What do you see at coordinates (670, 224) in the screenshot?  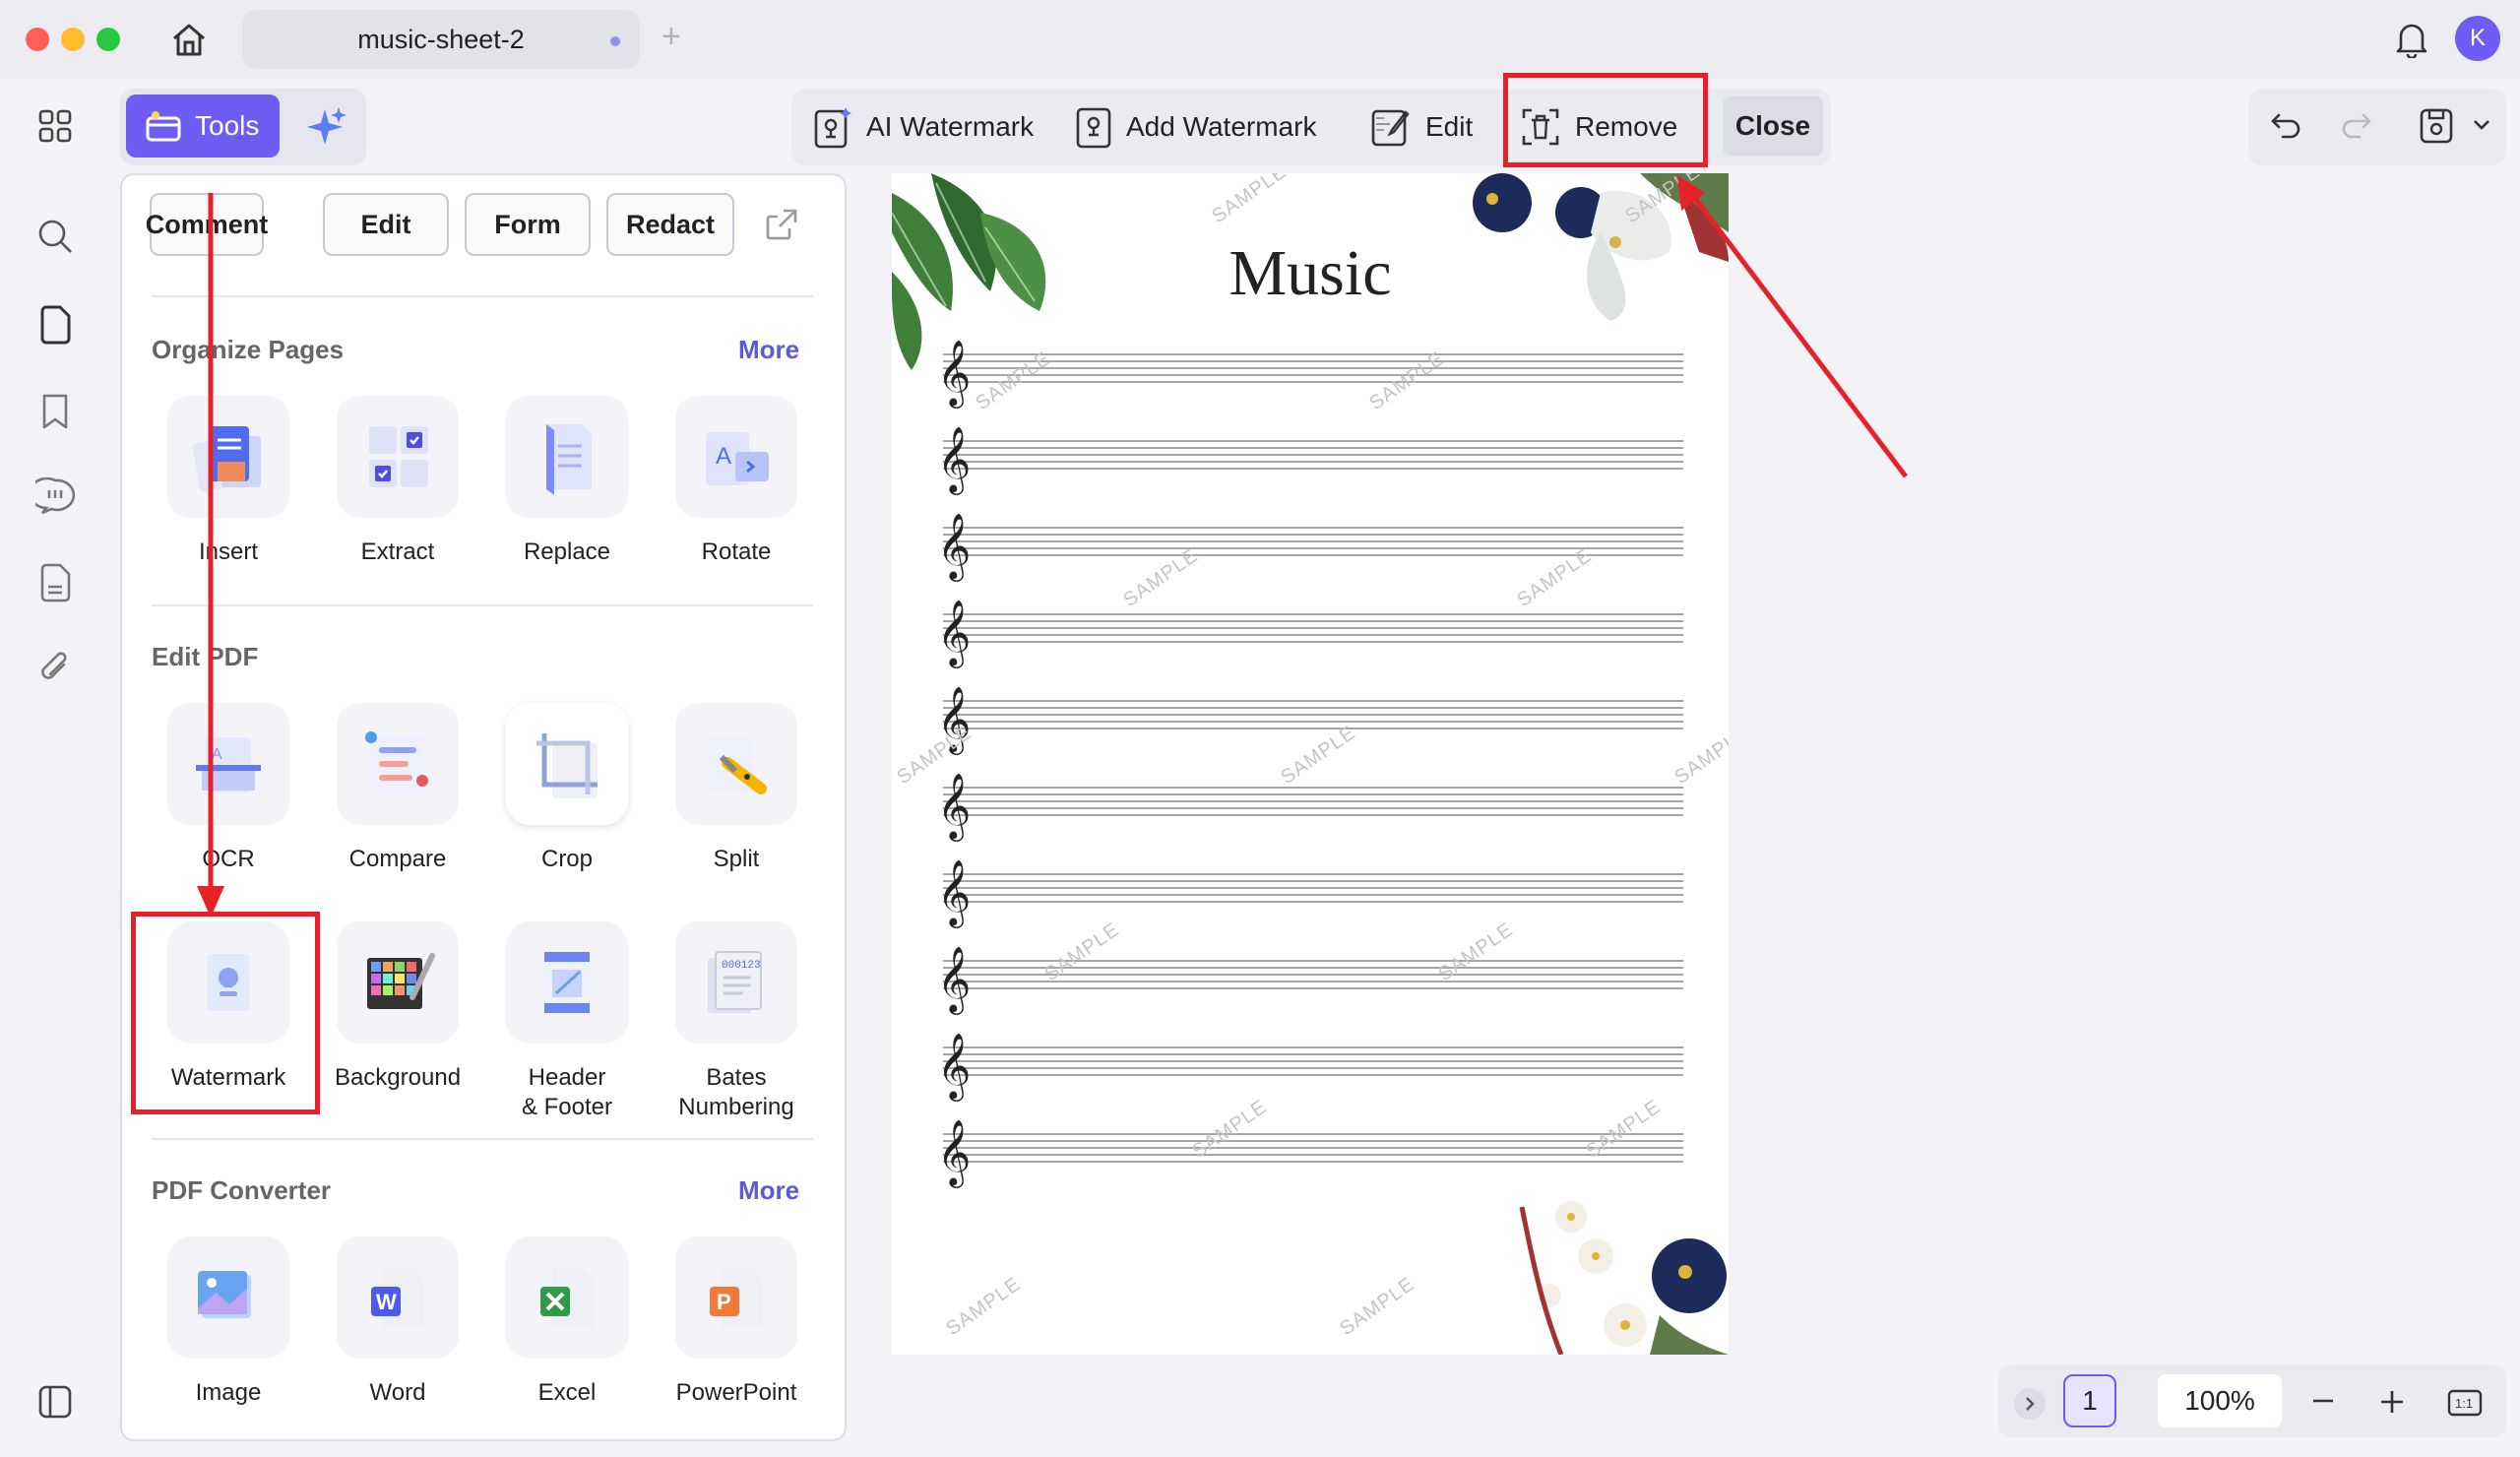 I see `mode-redact-button: Redact` at bounding box center [670, 224].